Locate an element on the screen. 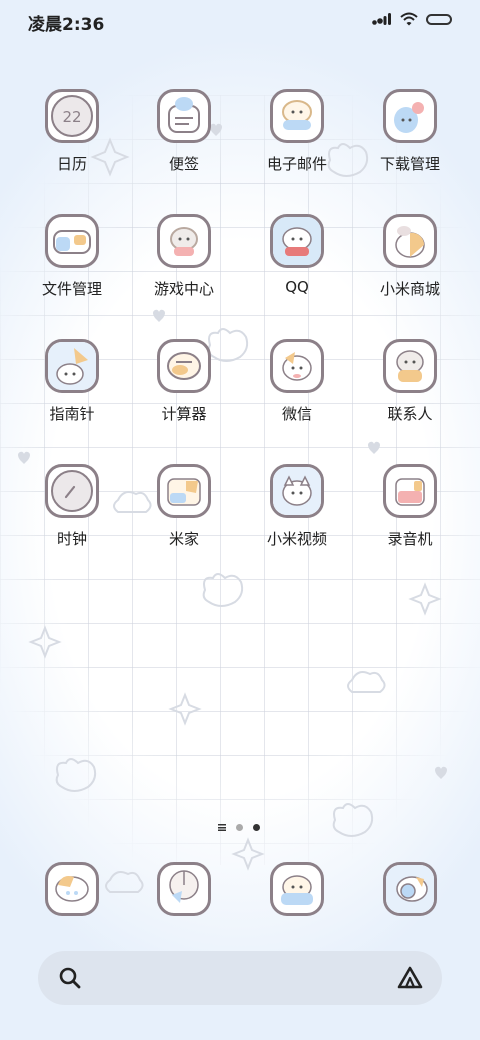 This screenshot has width=480, height=1040. calculator-icon is located at coordinates (184, 366).